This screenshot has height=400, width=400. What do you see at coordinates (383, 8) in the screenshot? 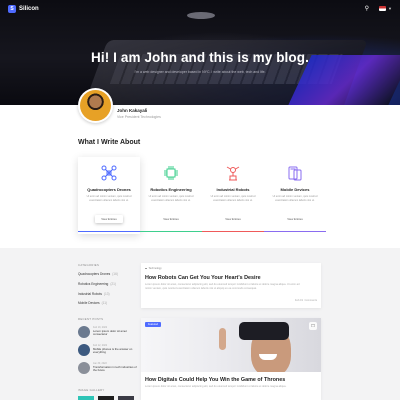
I see `language-flag-icon` at bounding box center [383, 8].